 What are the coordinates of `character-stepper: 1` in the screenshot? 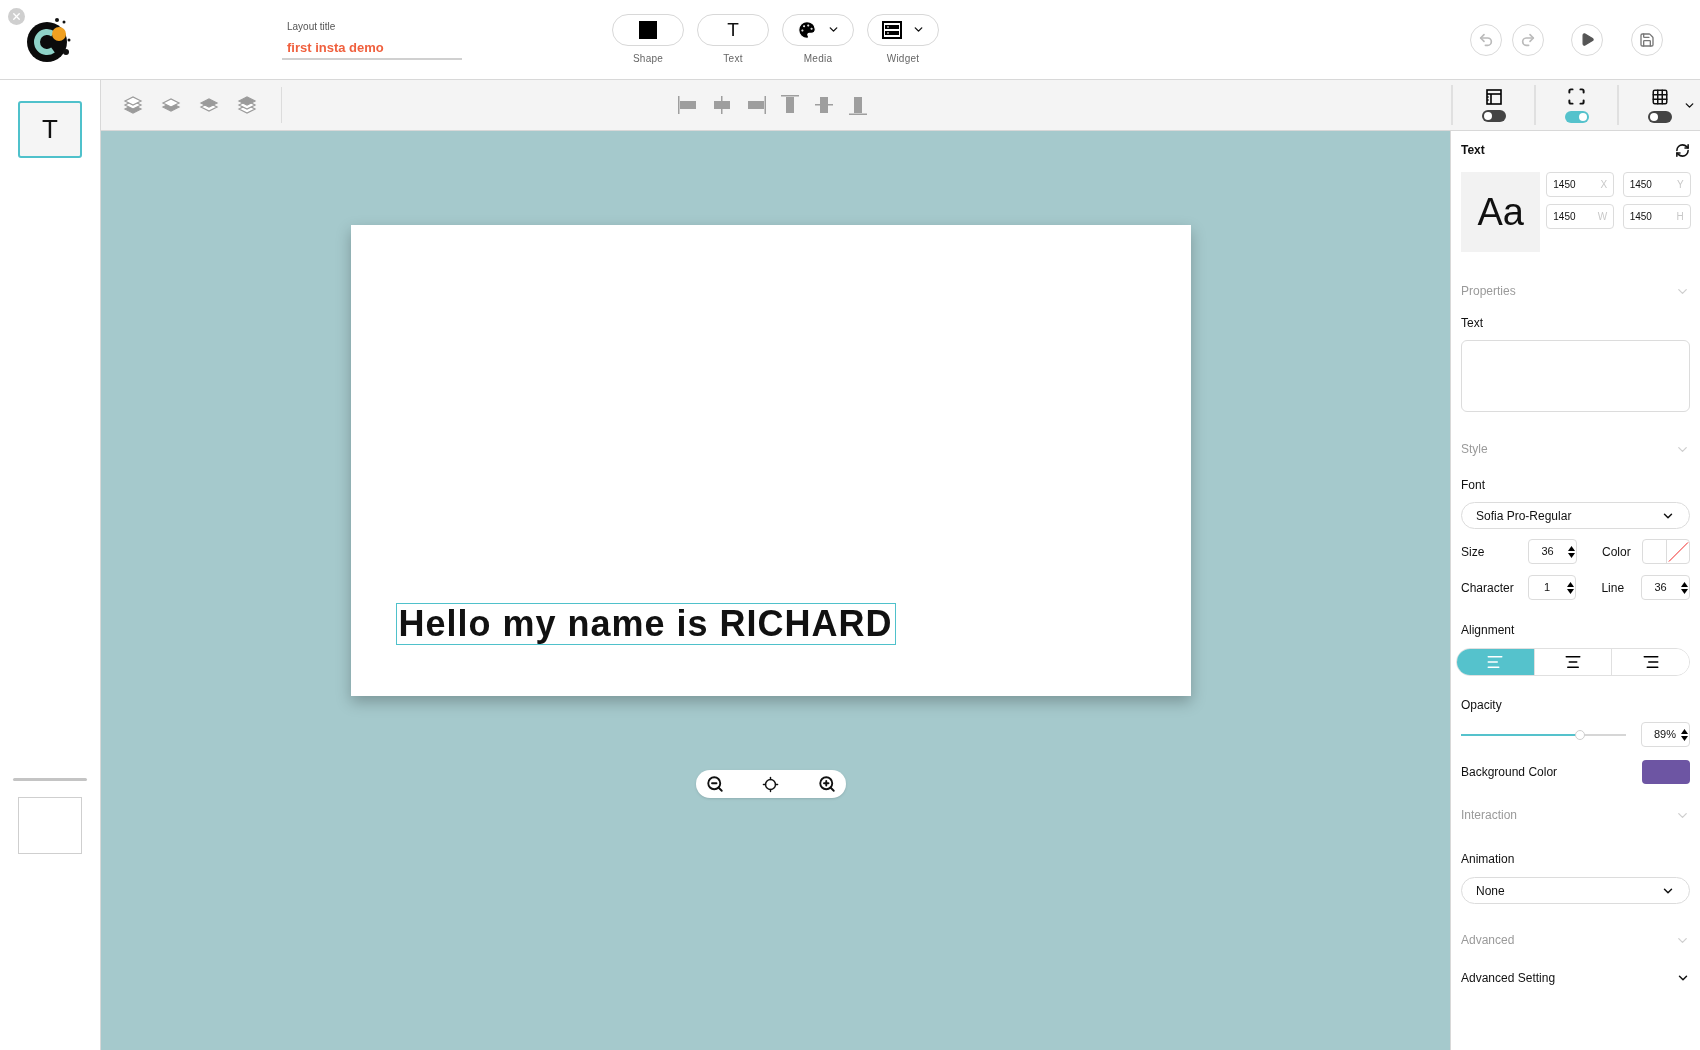 It's located at (1552, 587).